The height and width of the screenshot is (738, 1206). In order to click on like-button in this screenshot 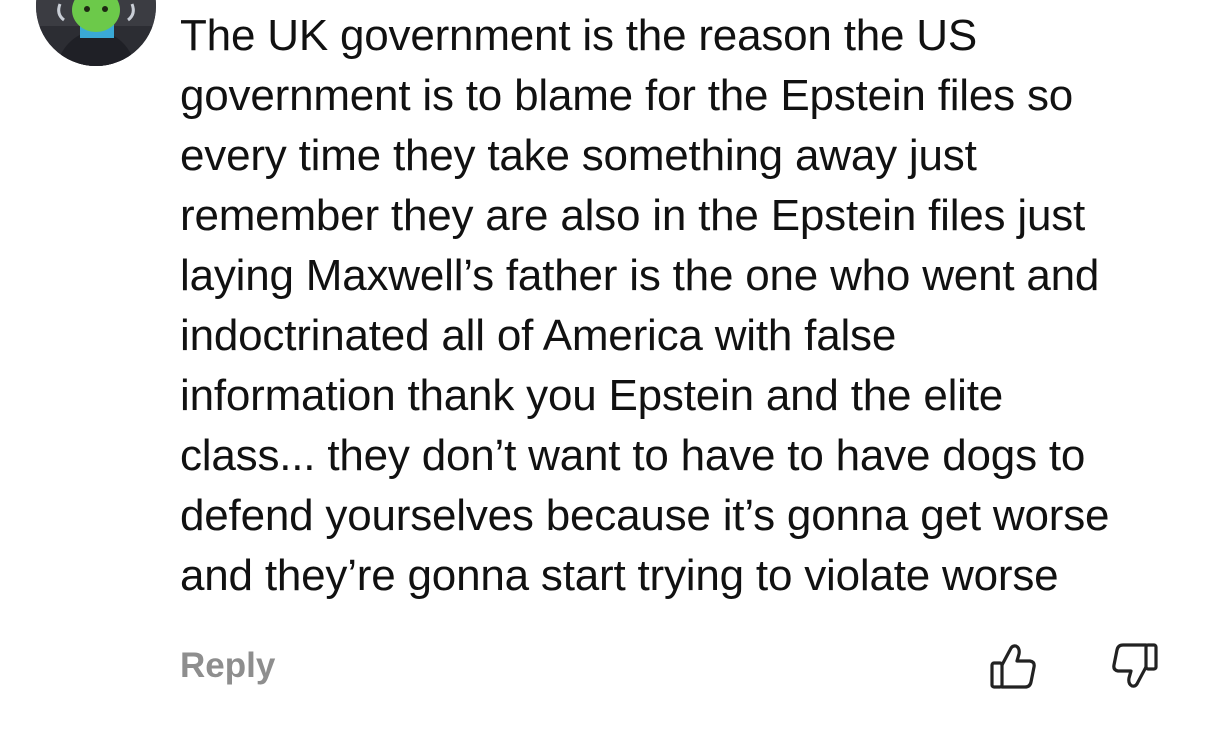, I will do `click(1014, 666)`.